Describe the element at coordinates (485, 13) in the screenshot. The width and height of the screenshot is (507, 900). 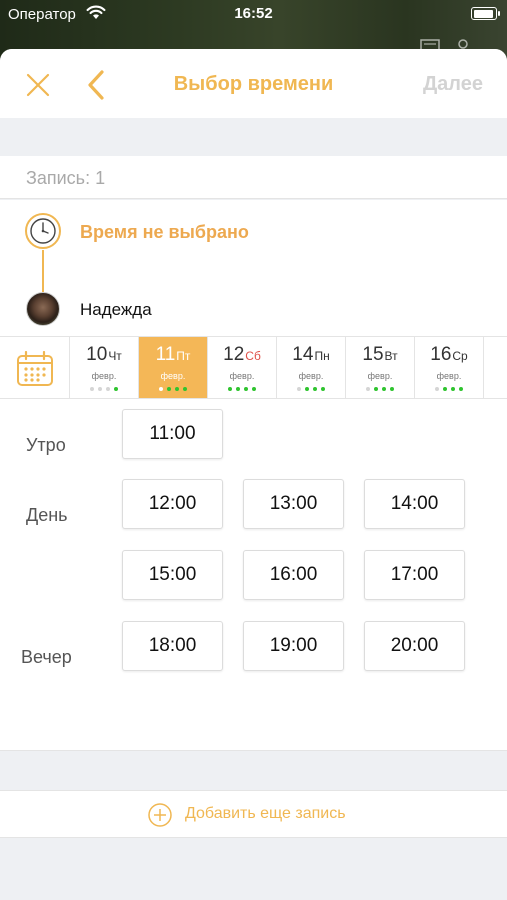
I see `battery-icon` at that location.